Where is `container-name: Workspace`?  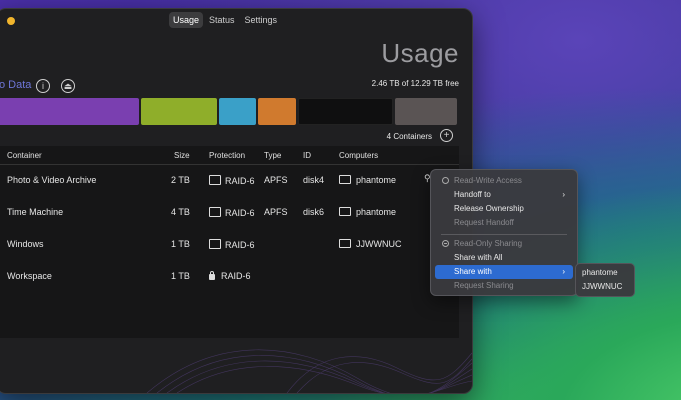
container-name: Workspace is located at coordinates (29, 276).